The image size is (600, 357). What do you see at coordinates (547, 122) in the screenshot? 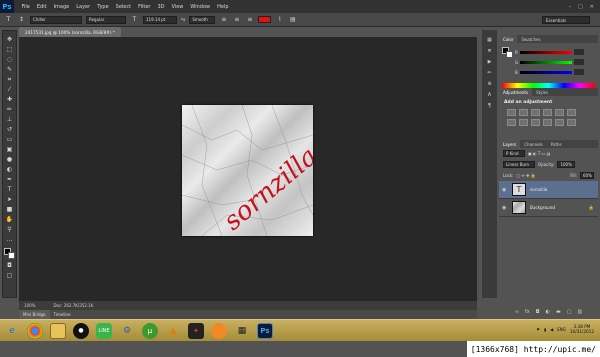
I see `channel-mixer-icon` at bounding box center [547, 122].